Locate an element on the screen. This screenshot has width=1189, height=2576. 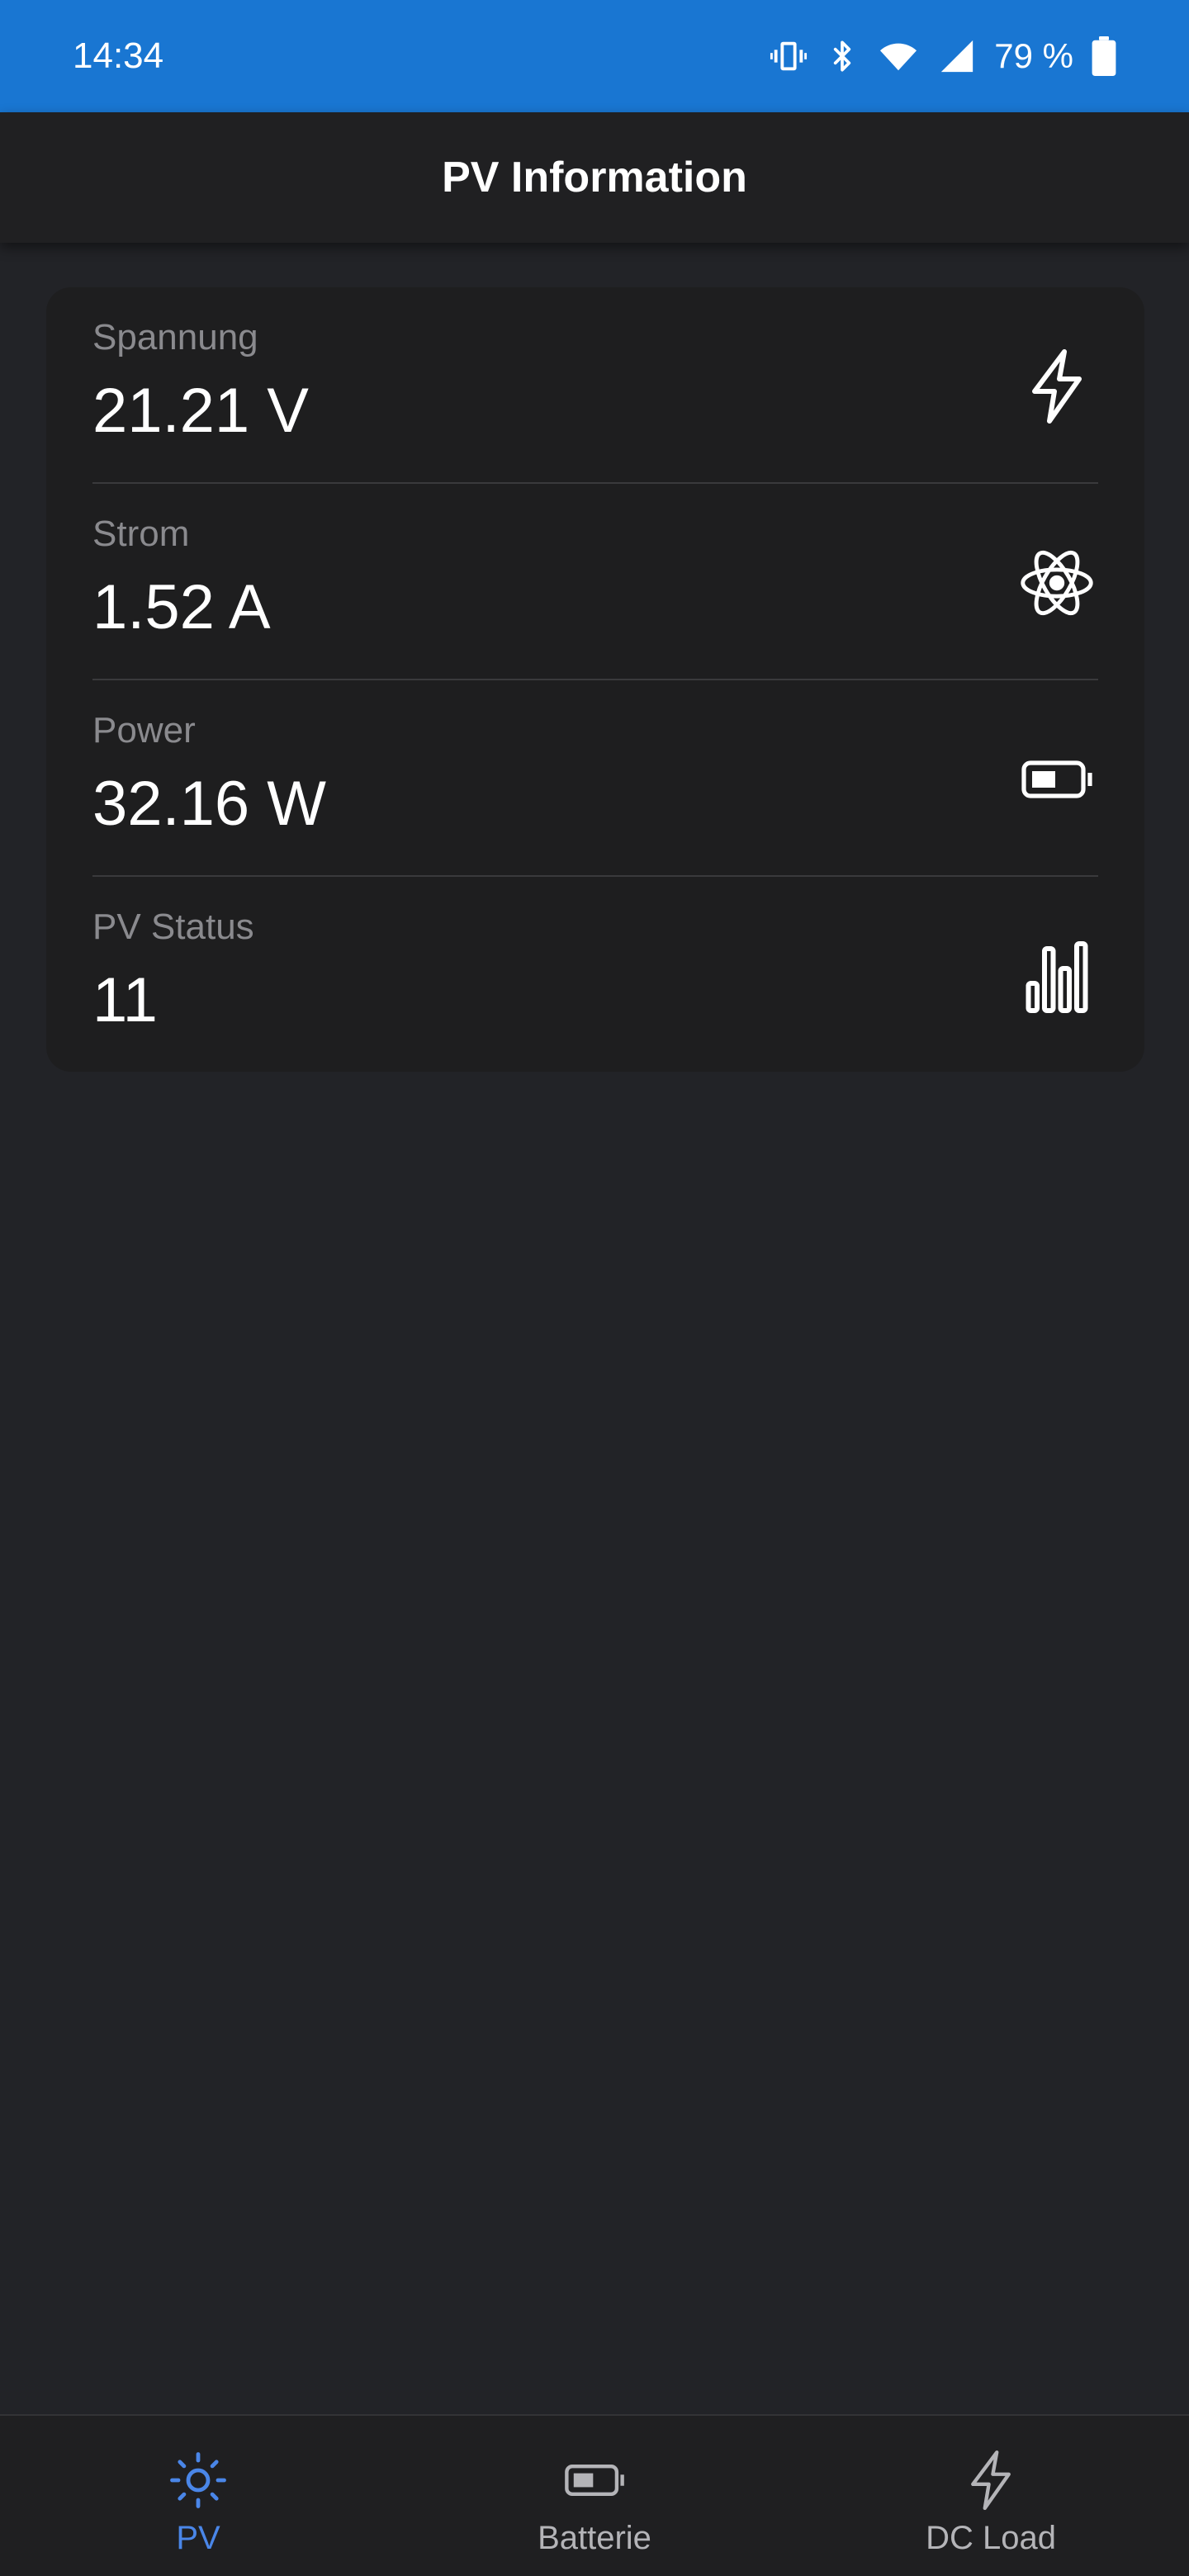
status-bar: 14:34 79 % is located at coordinates (594, 56).